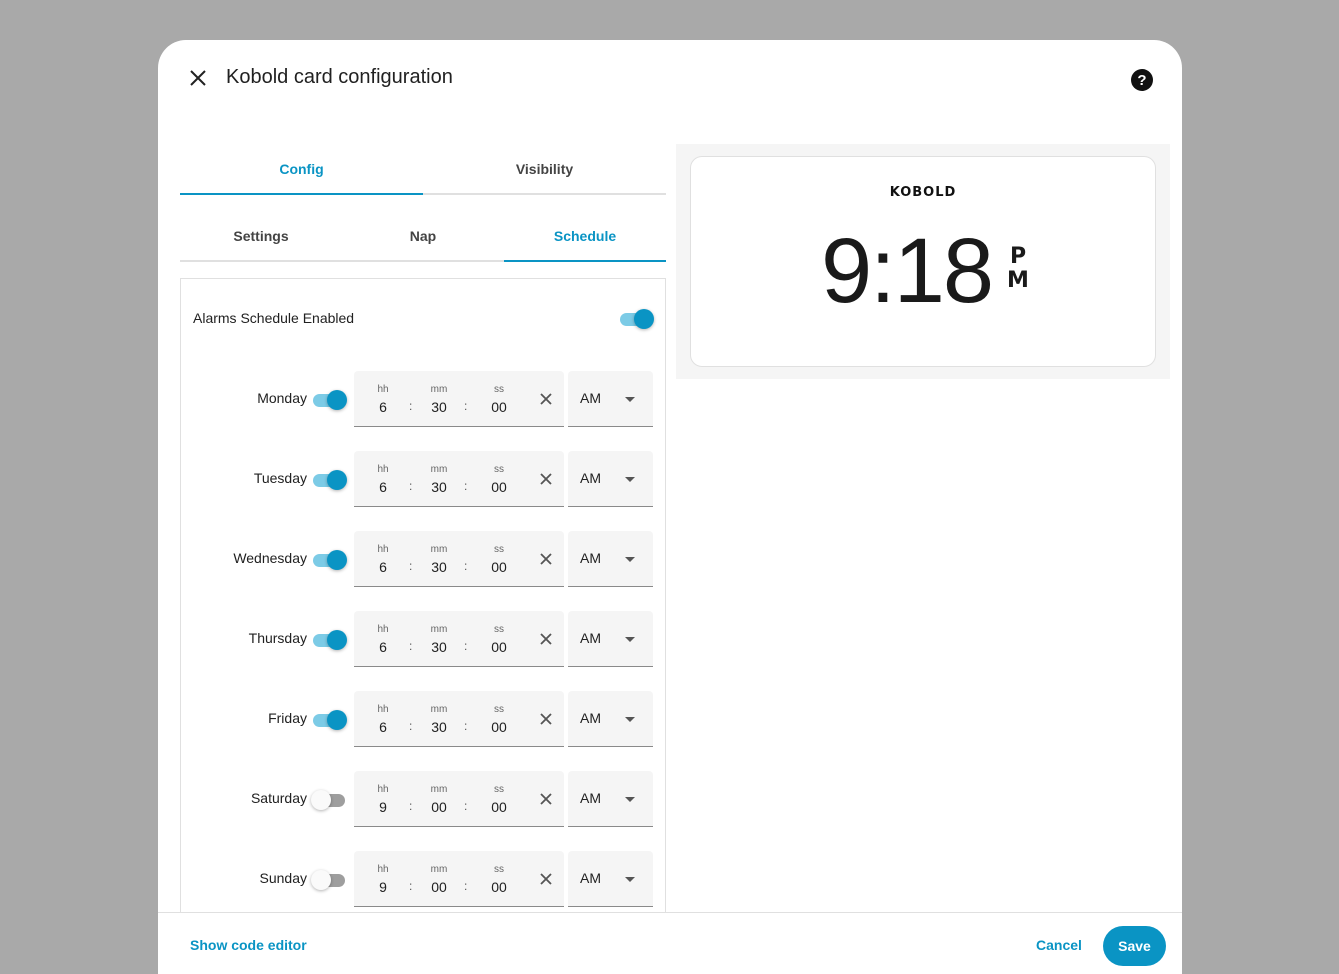 The height and width of the screenshot is (974, 1339). I want to click on day-row-monday: Monday hh 6: mm 30: ss 00 AM, so click(424, 399).